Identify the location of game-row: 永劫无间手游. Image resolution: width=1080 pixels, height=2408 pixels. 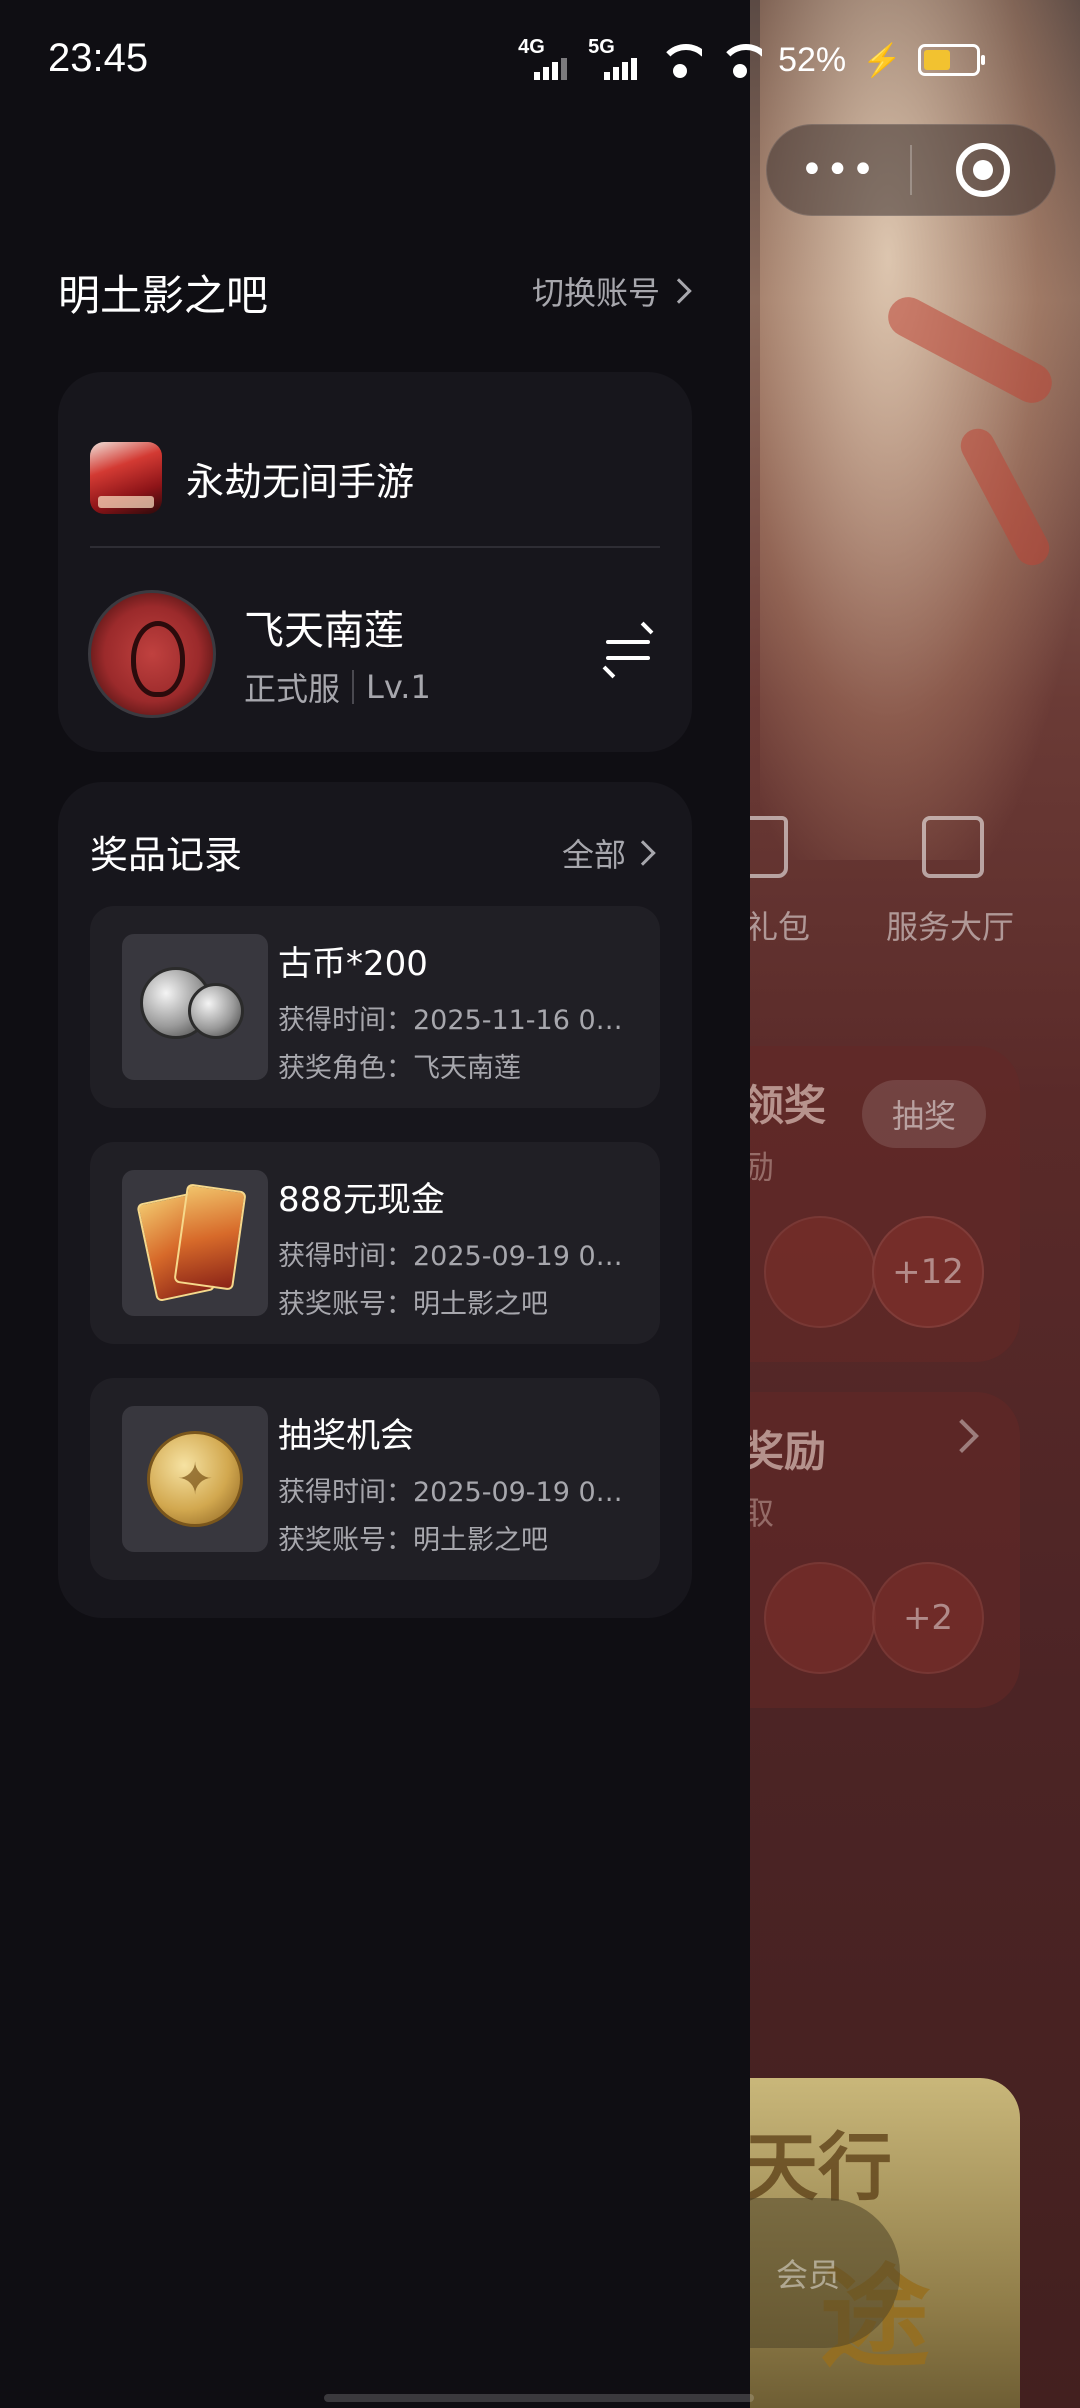
(252, 478).